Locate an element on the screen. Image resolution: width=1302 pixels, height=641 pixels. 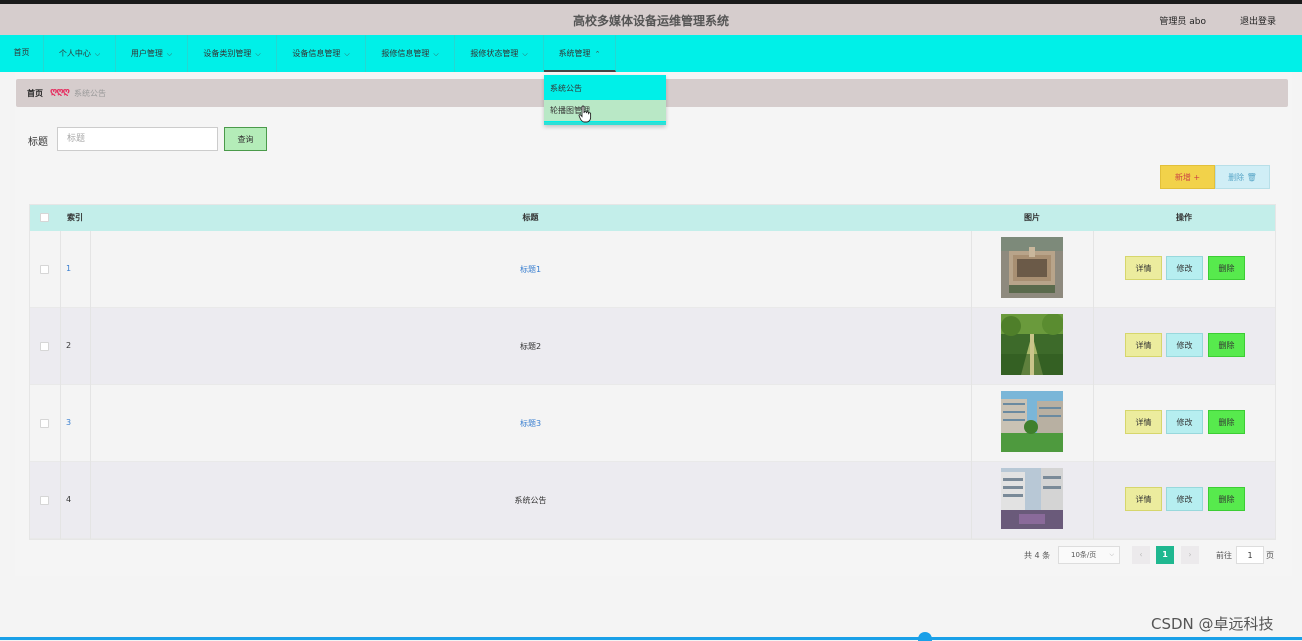
row-title: 系统公告 is located at coordinates (530, 500).